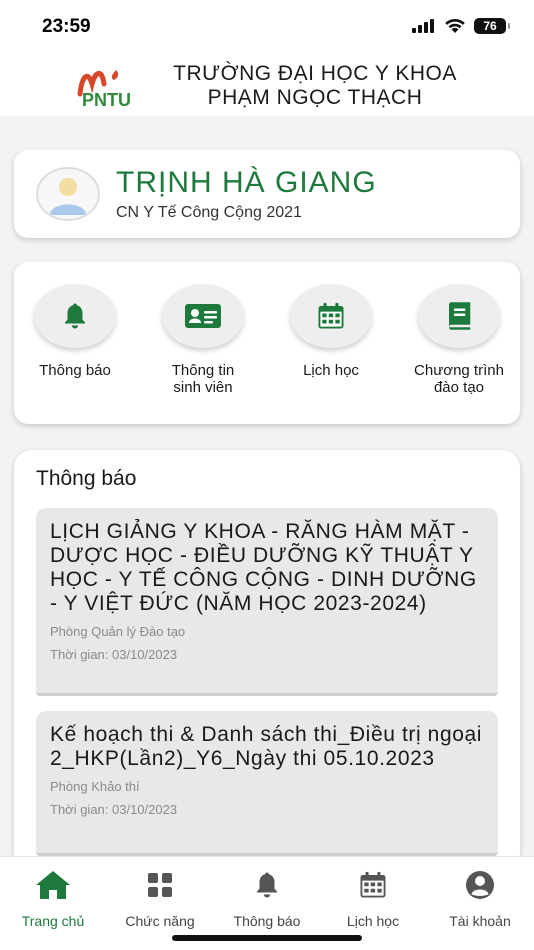 This screenshot has height=950, width=534. What do you see at coordinates (86, 478) in the screenshot?
I see `news-section-title: Thông báo` at bounding box center [86, 478].